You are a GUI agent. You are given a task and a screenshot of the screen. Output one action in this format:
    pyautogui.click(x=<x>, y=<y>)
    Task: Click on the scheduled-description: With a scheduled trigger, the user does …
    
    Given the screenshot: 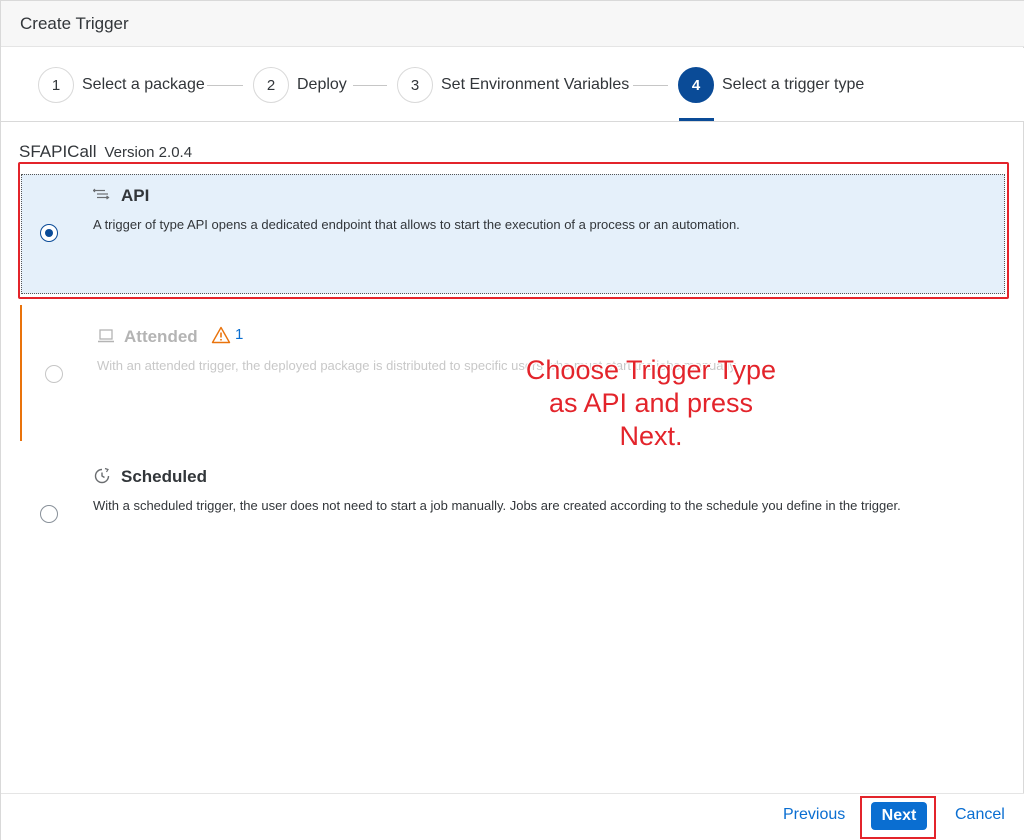 What is the action you would take?
    pyautogui.click(x=497, y=505)
    